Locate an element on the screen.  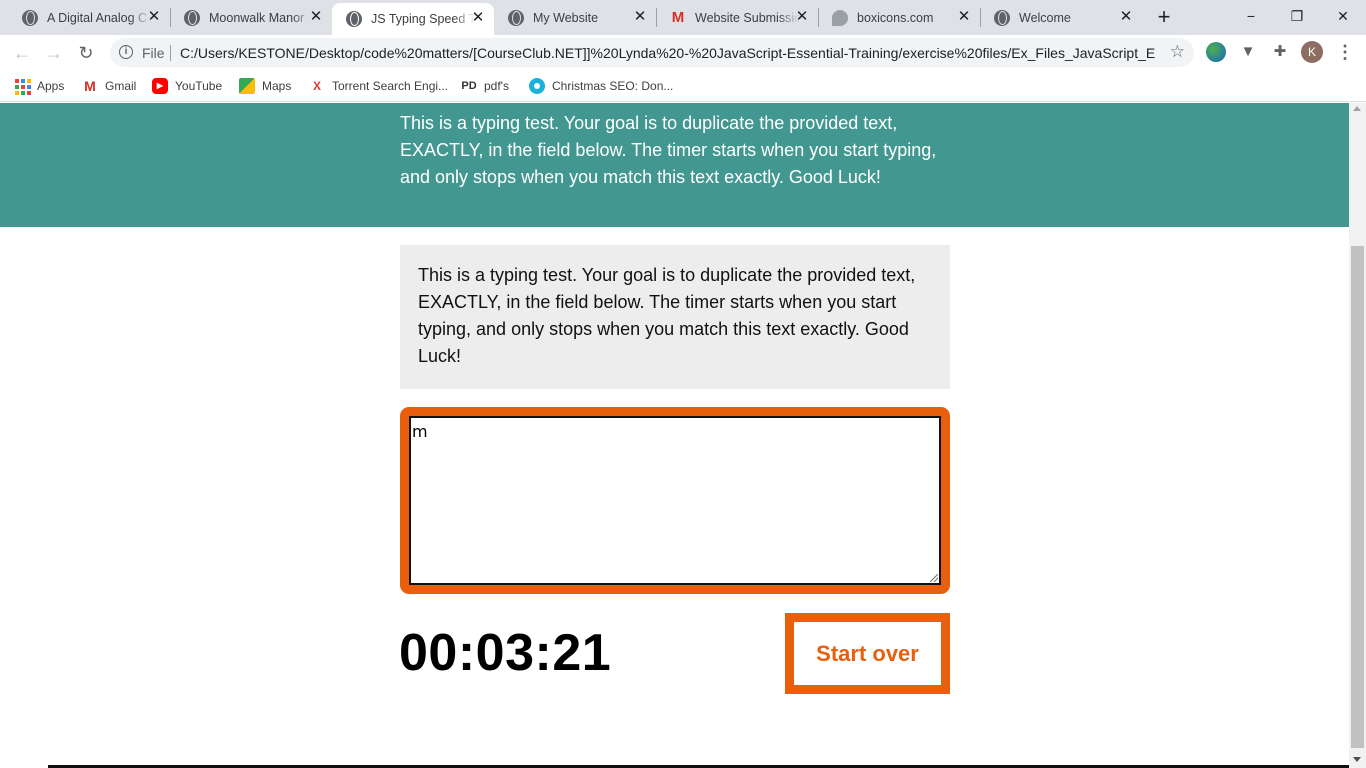
bookmark-label: Gmail is located at coordinates (121, 86).